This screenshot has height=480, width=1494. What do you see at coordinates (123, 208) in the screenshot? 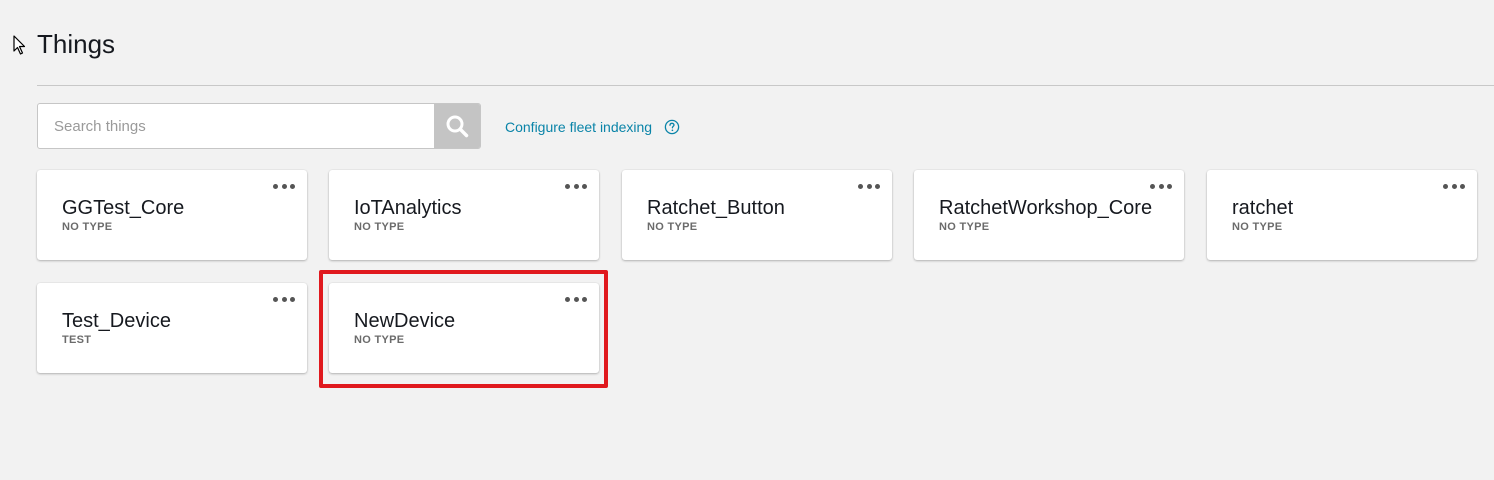
I see `thing-name: GGTest_Core` at bounding box center [123, 208].